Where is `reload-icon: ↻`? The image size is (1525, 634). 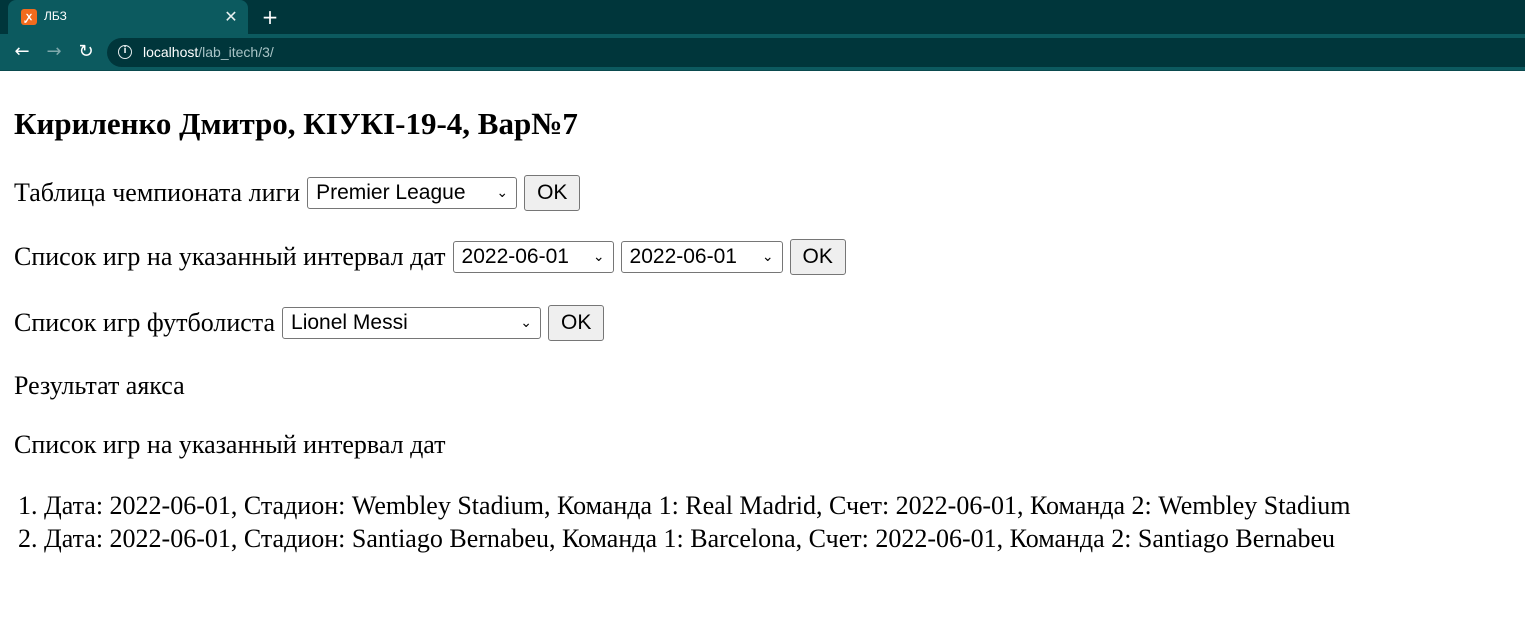
reload-icon: ↻ is located at coordinates (86, 52).